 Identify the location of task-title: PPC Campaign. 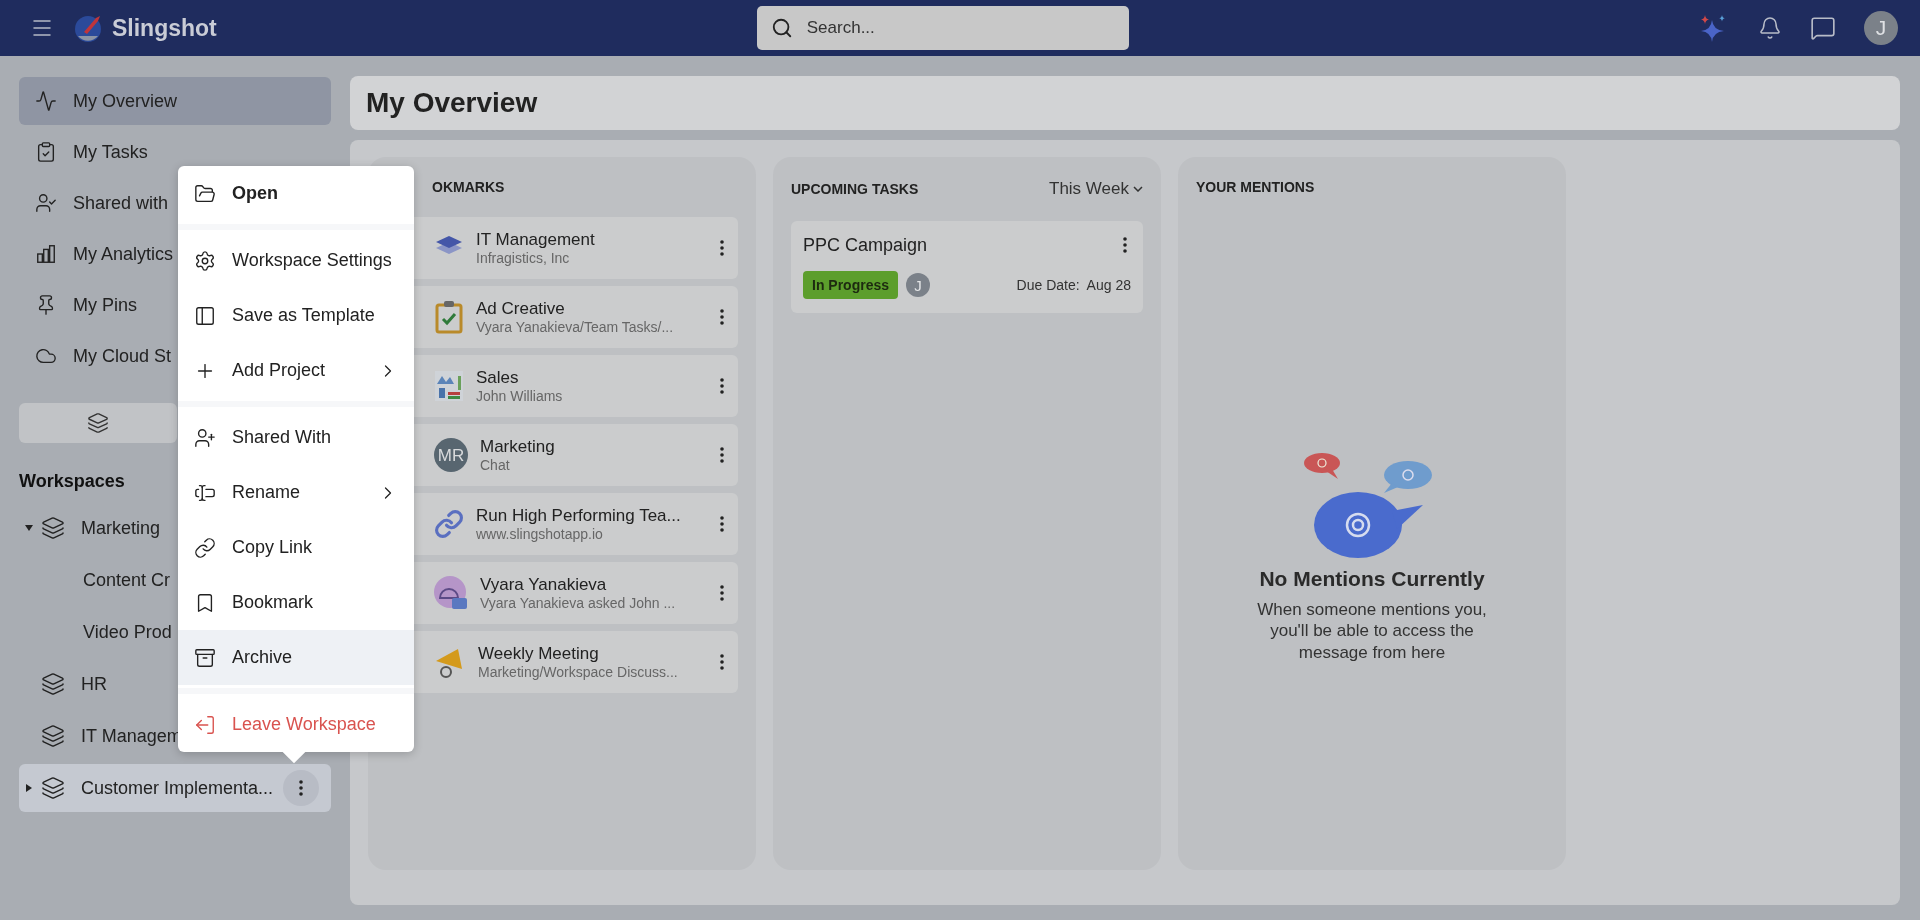
(866, 245).